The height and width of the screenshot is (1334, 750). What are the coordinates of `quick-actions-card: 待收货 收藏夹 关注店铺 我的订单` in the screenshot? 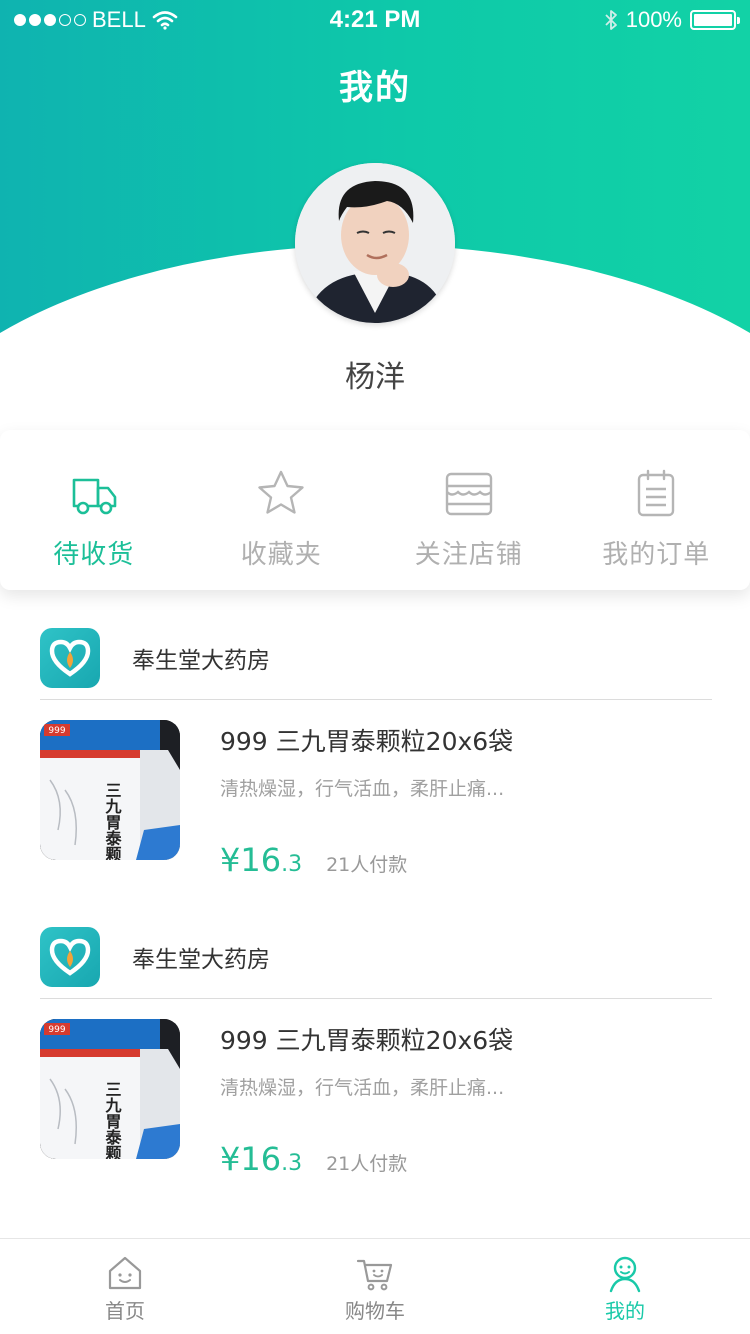 It's located at (375, 510).